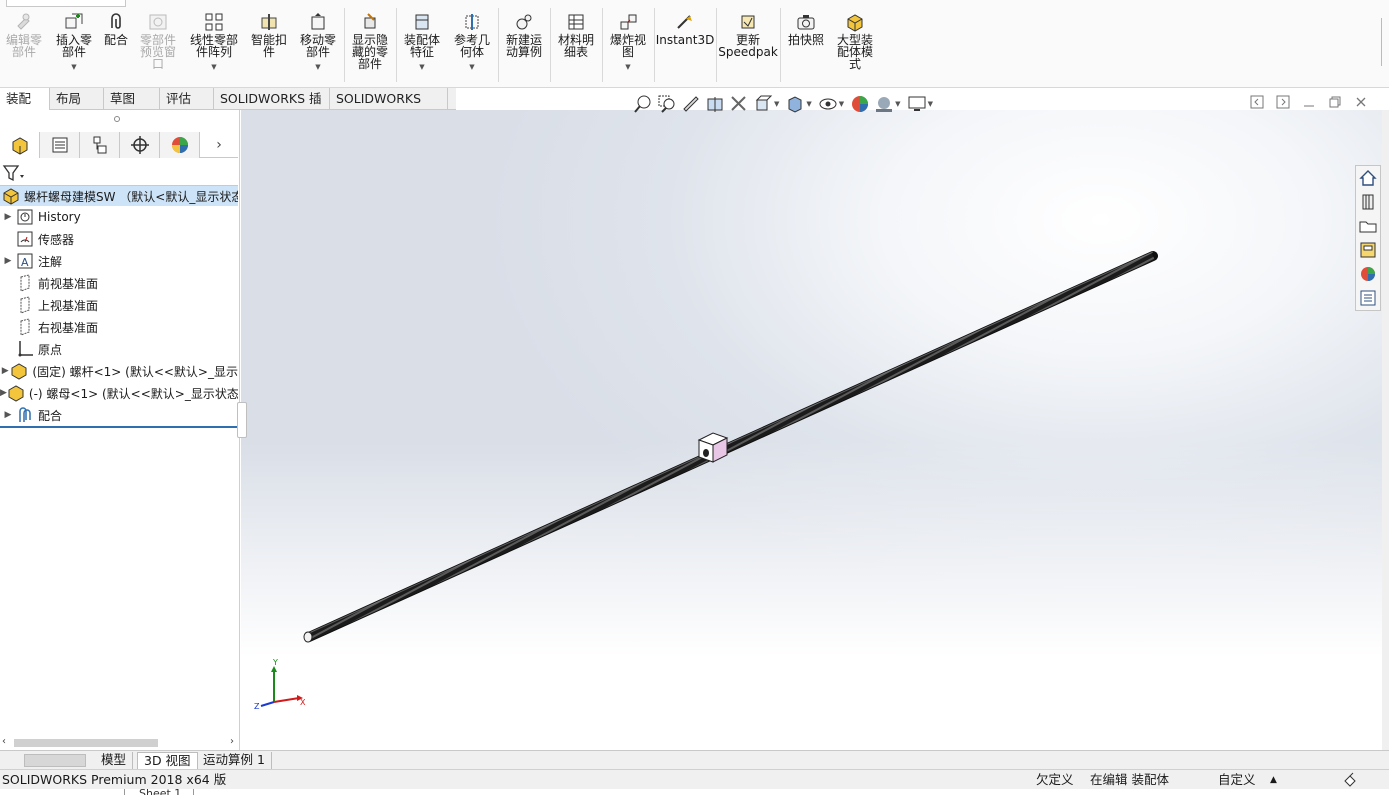 The image size is (1389, 795). What do you see at coordinates (748, 35) in the screenshot?
I see `update-speedpak-button: 更新 Speedpak` at bounding box center [748, 35].